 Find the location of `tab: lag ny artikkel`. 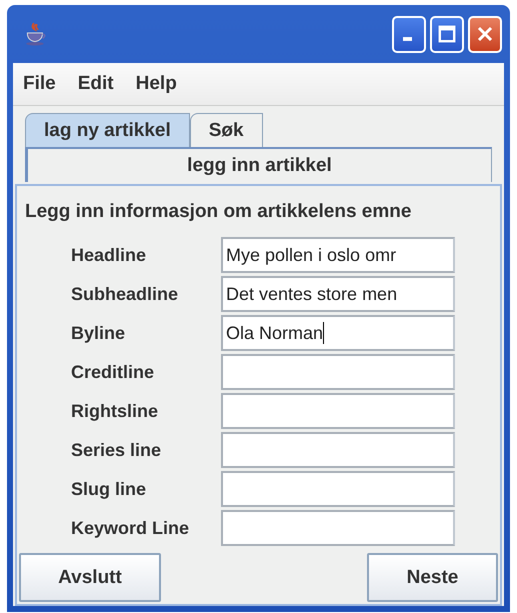

tab: lag ny artikkel is located at coordinates (107, 130).